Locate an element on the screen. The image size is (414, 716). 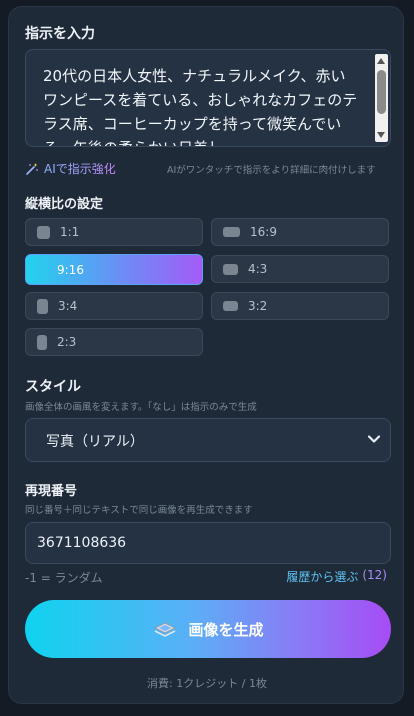
scroll-down-arrow-icon is located at coordinates (381, 135).